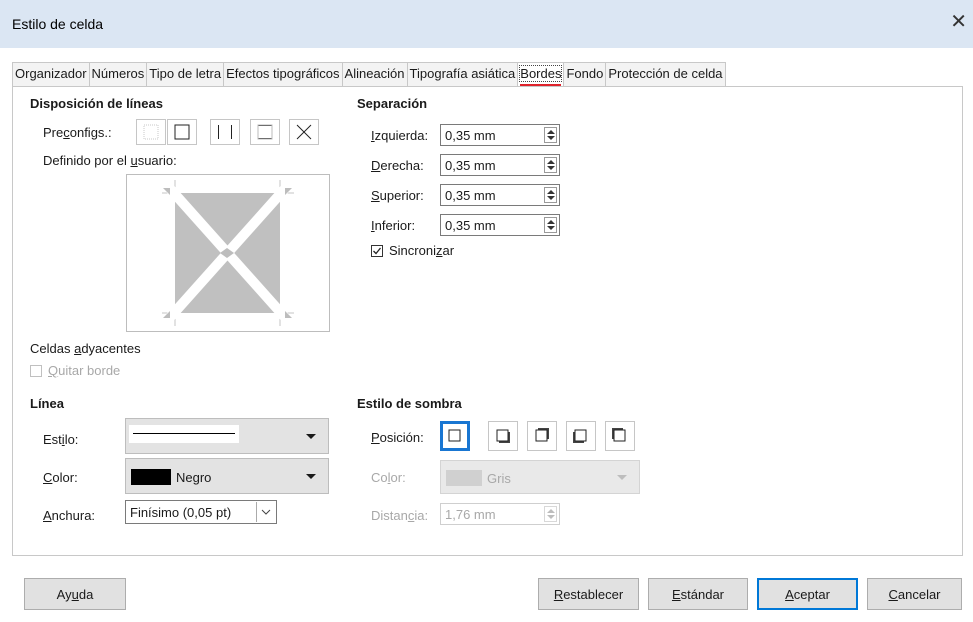 This screenshot has height=622, width=973. What do you see at coordinates (550, 514) in the screenshot?
I see `shadow-distance-stepper` at bounding box center [550, 514].